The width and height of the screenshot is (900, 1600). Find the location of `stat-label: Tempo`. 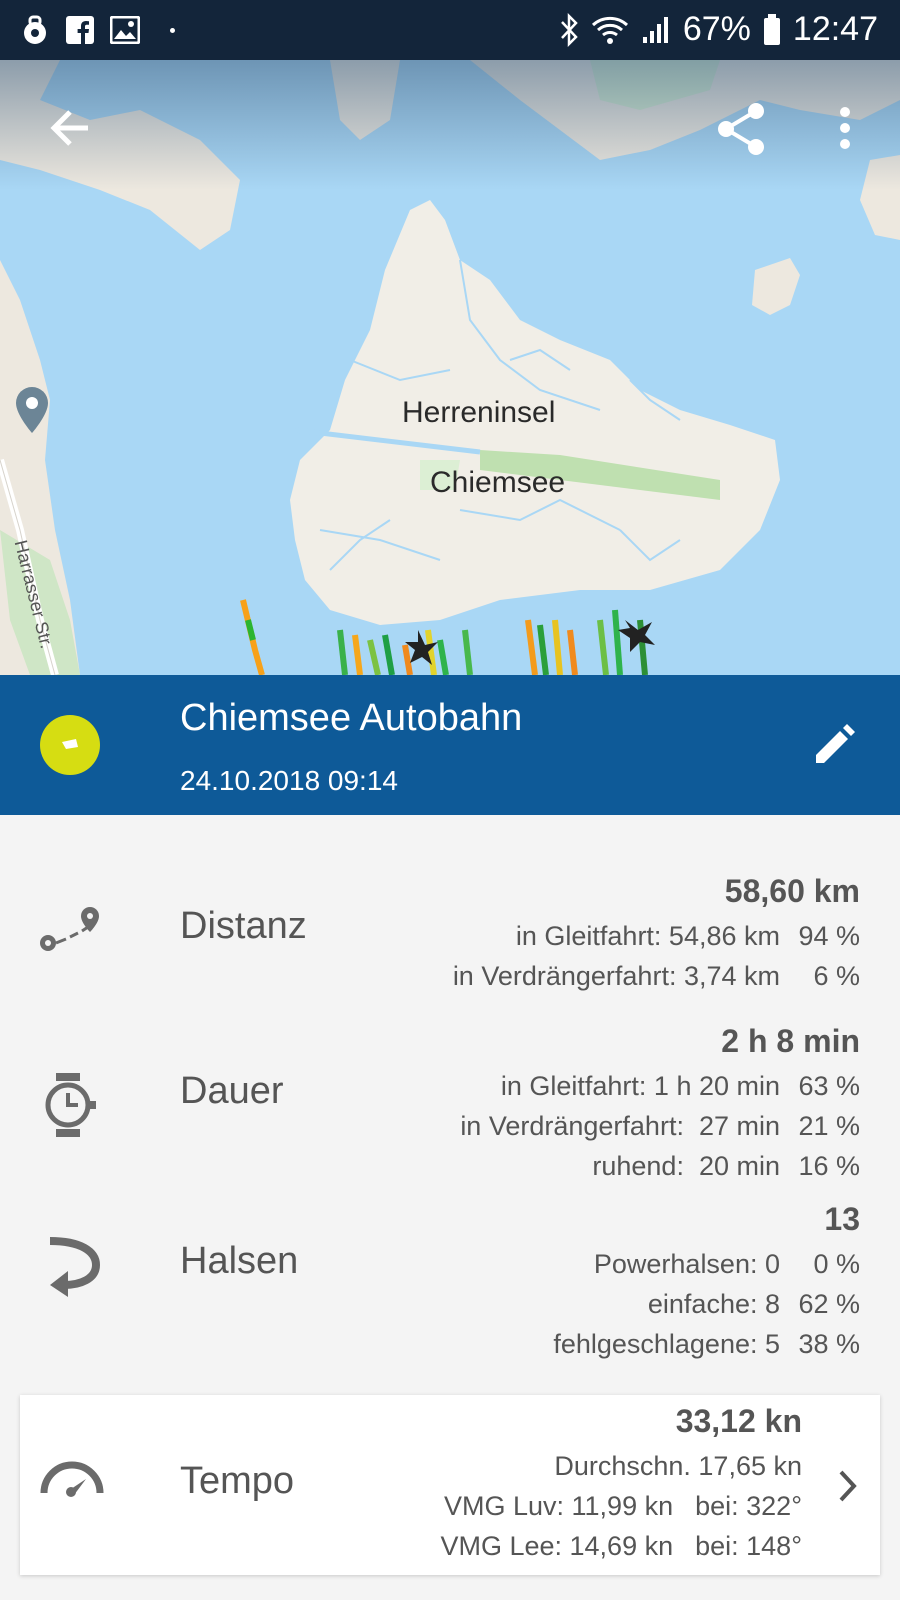

stat-label: Tempo is located at coordinates (237, 1481).